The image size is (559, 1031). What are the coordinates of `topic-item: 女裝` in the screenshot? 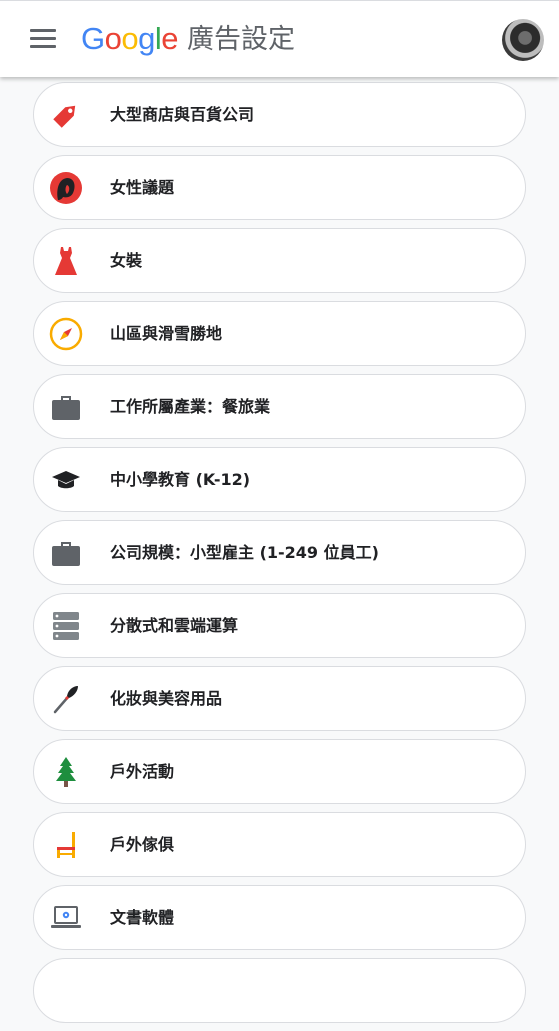 It's located at (279, 260).